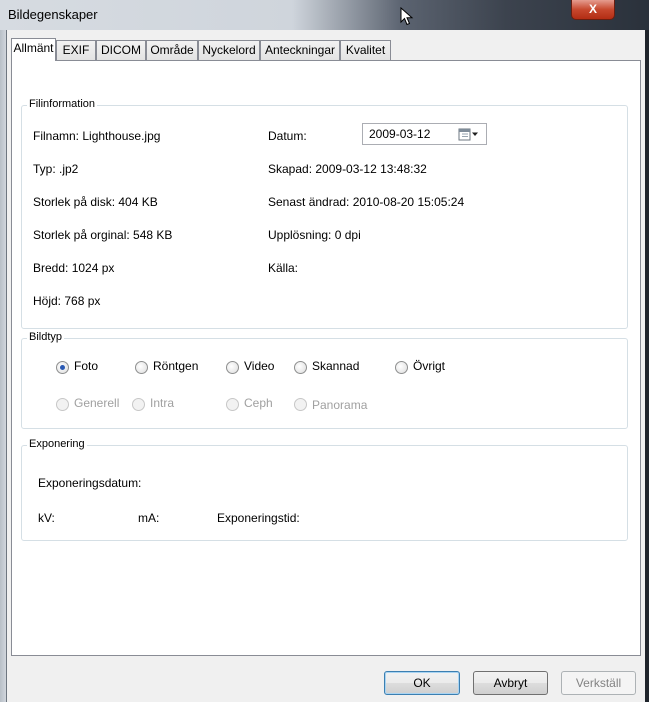 The height and width of the screenshot is (702, 649). What do you see at coordinates (232, 367) in the screenshot?
I see `radio-video` at bounding box center [232, 367].